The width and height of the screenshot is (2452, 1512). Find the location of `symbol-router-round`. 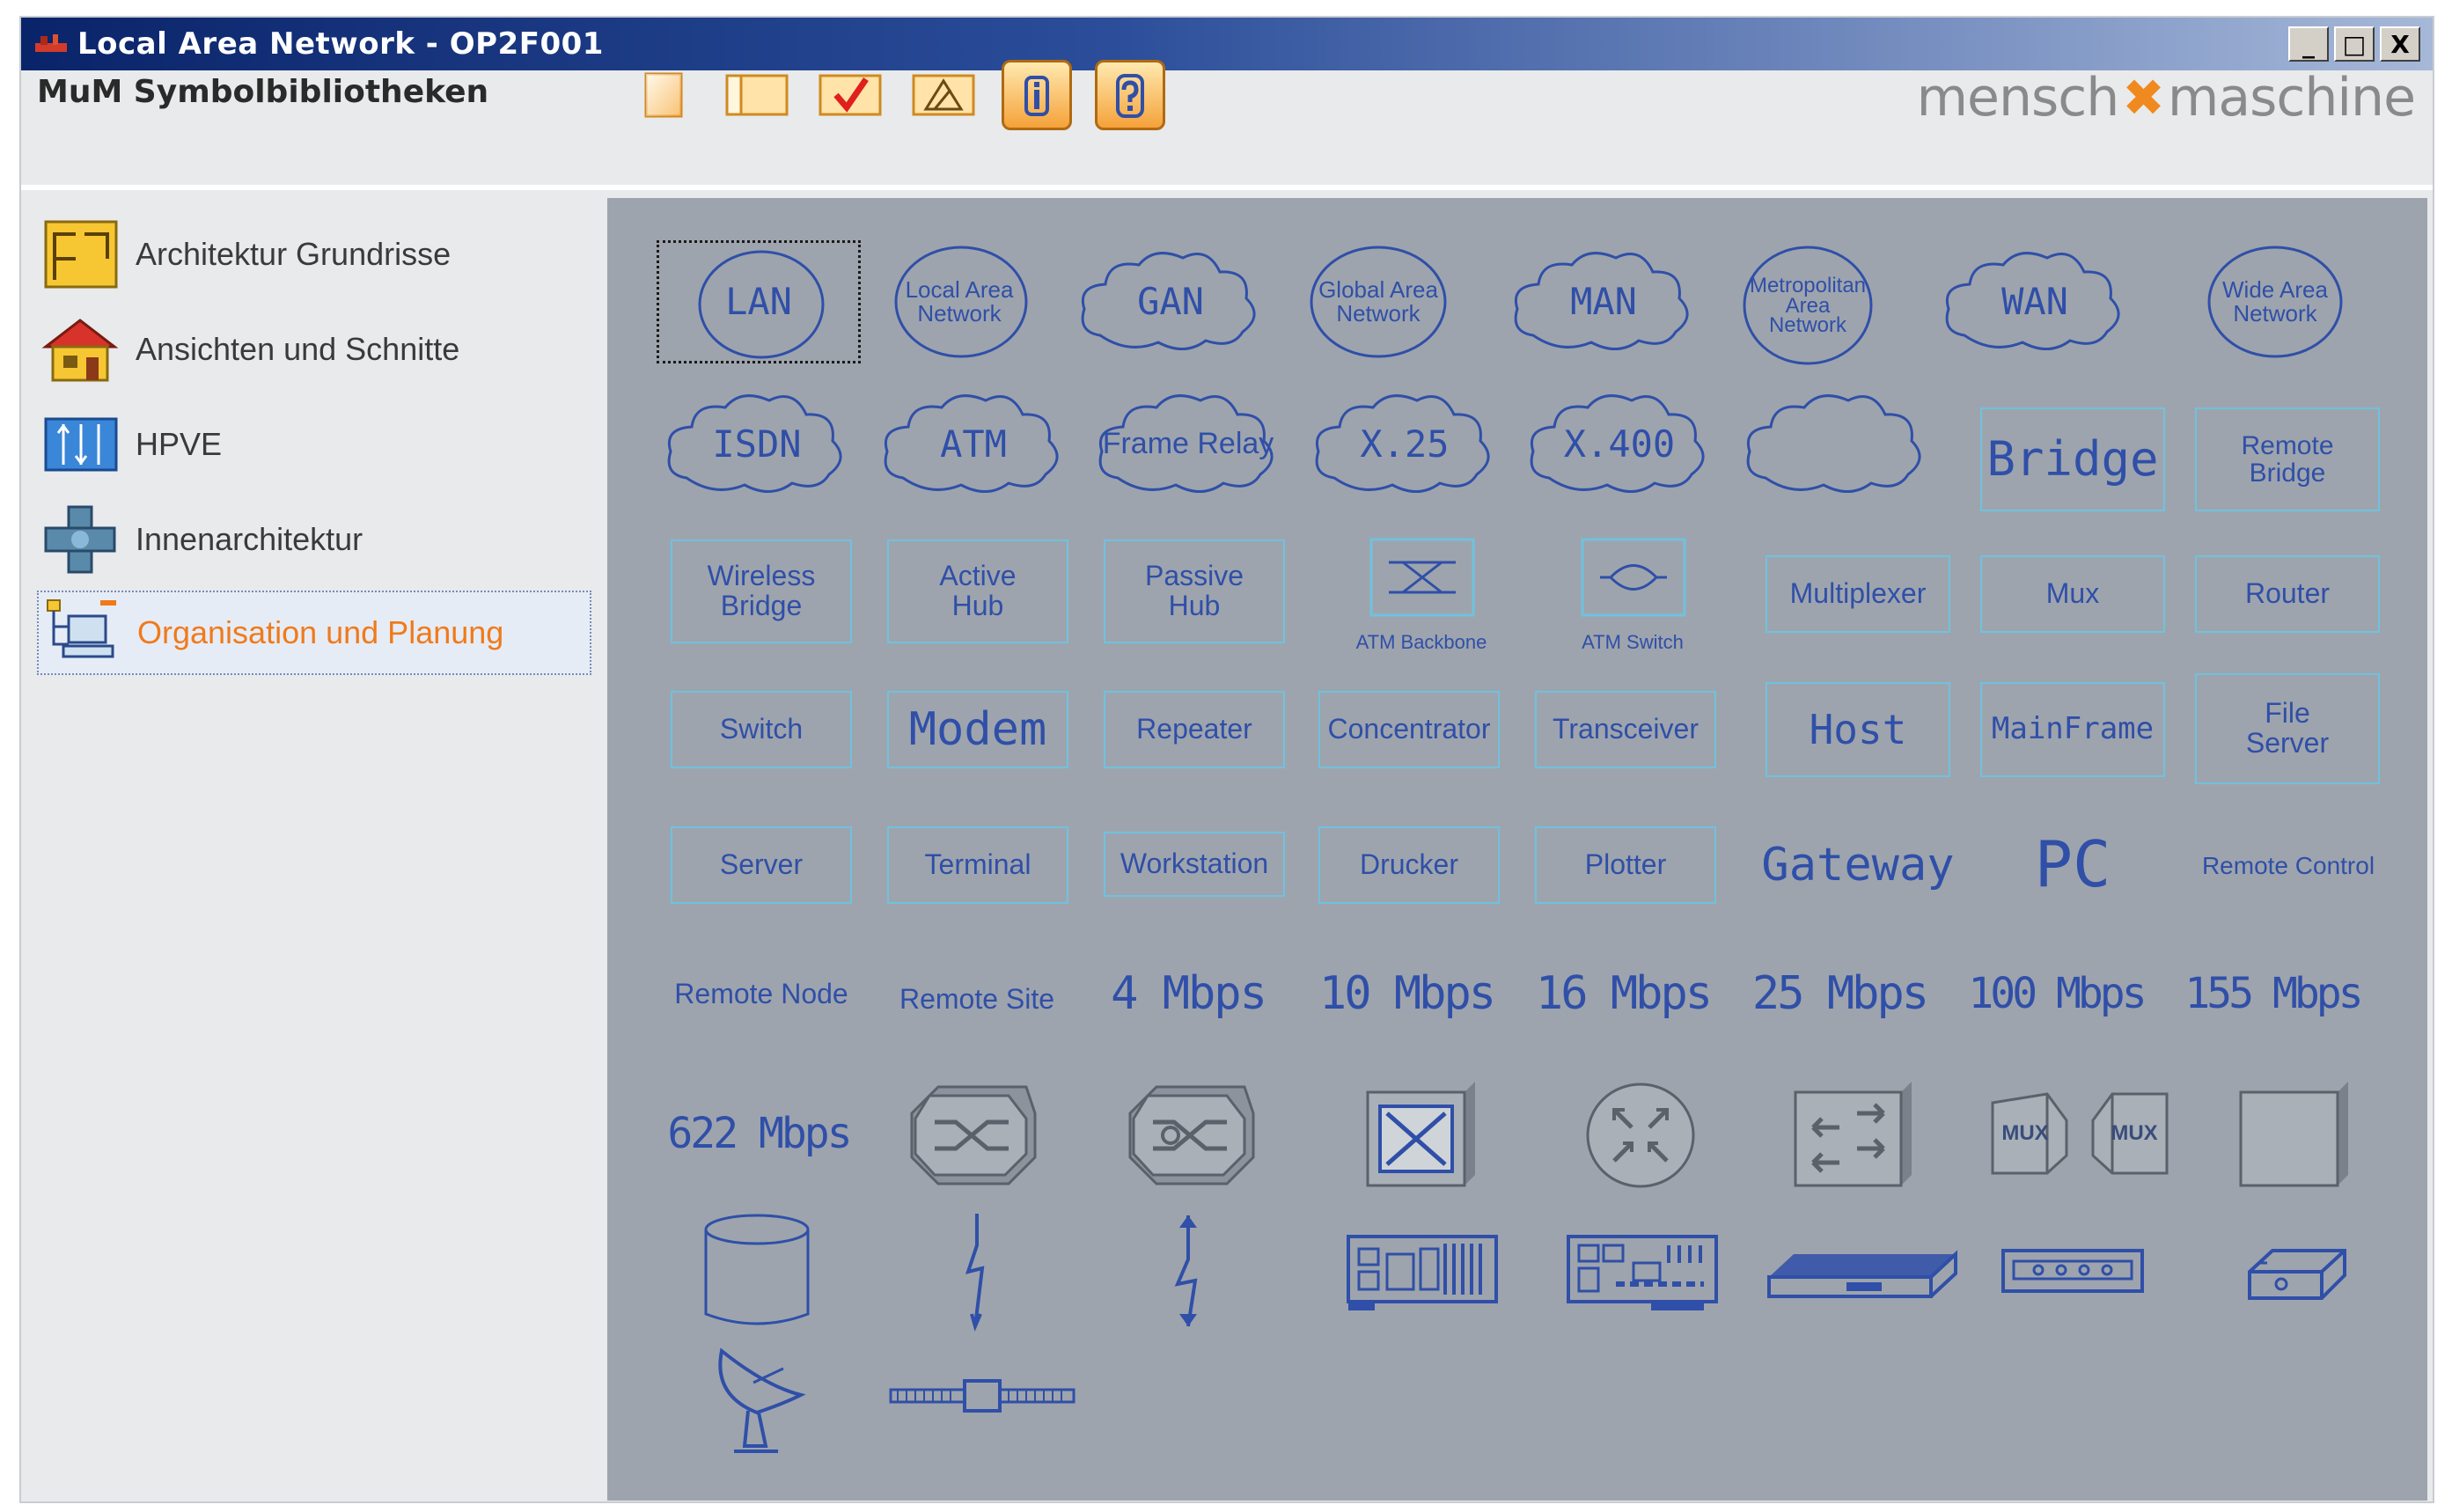

symbol-router-round is located at coordinates (1640, 1135).